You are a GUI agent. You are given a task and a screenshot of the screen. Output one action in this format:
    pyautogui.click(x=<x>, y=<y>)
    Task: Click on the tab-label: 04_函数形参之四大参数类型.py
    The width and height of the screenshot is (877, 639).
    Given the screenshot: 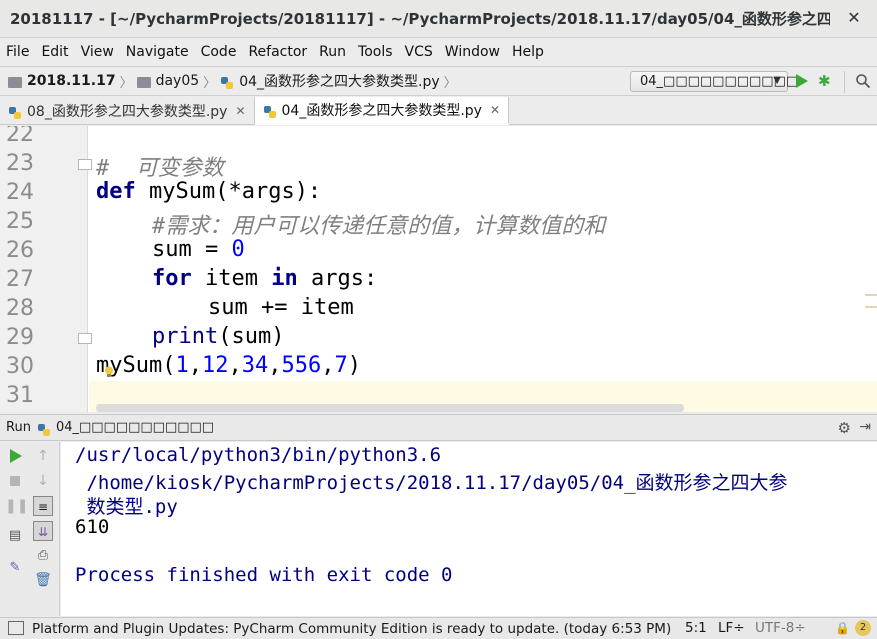 What is the action you would take?
    pyautogui.click(x=381, y=110)
    